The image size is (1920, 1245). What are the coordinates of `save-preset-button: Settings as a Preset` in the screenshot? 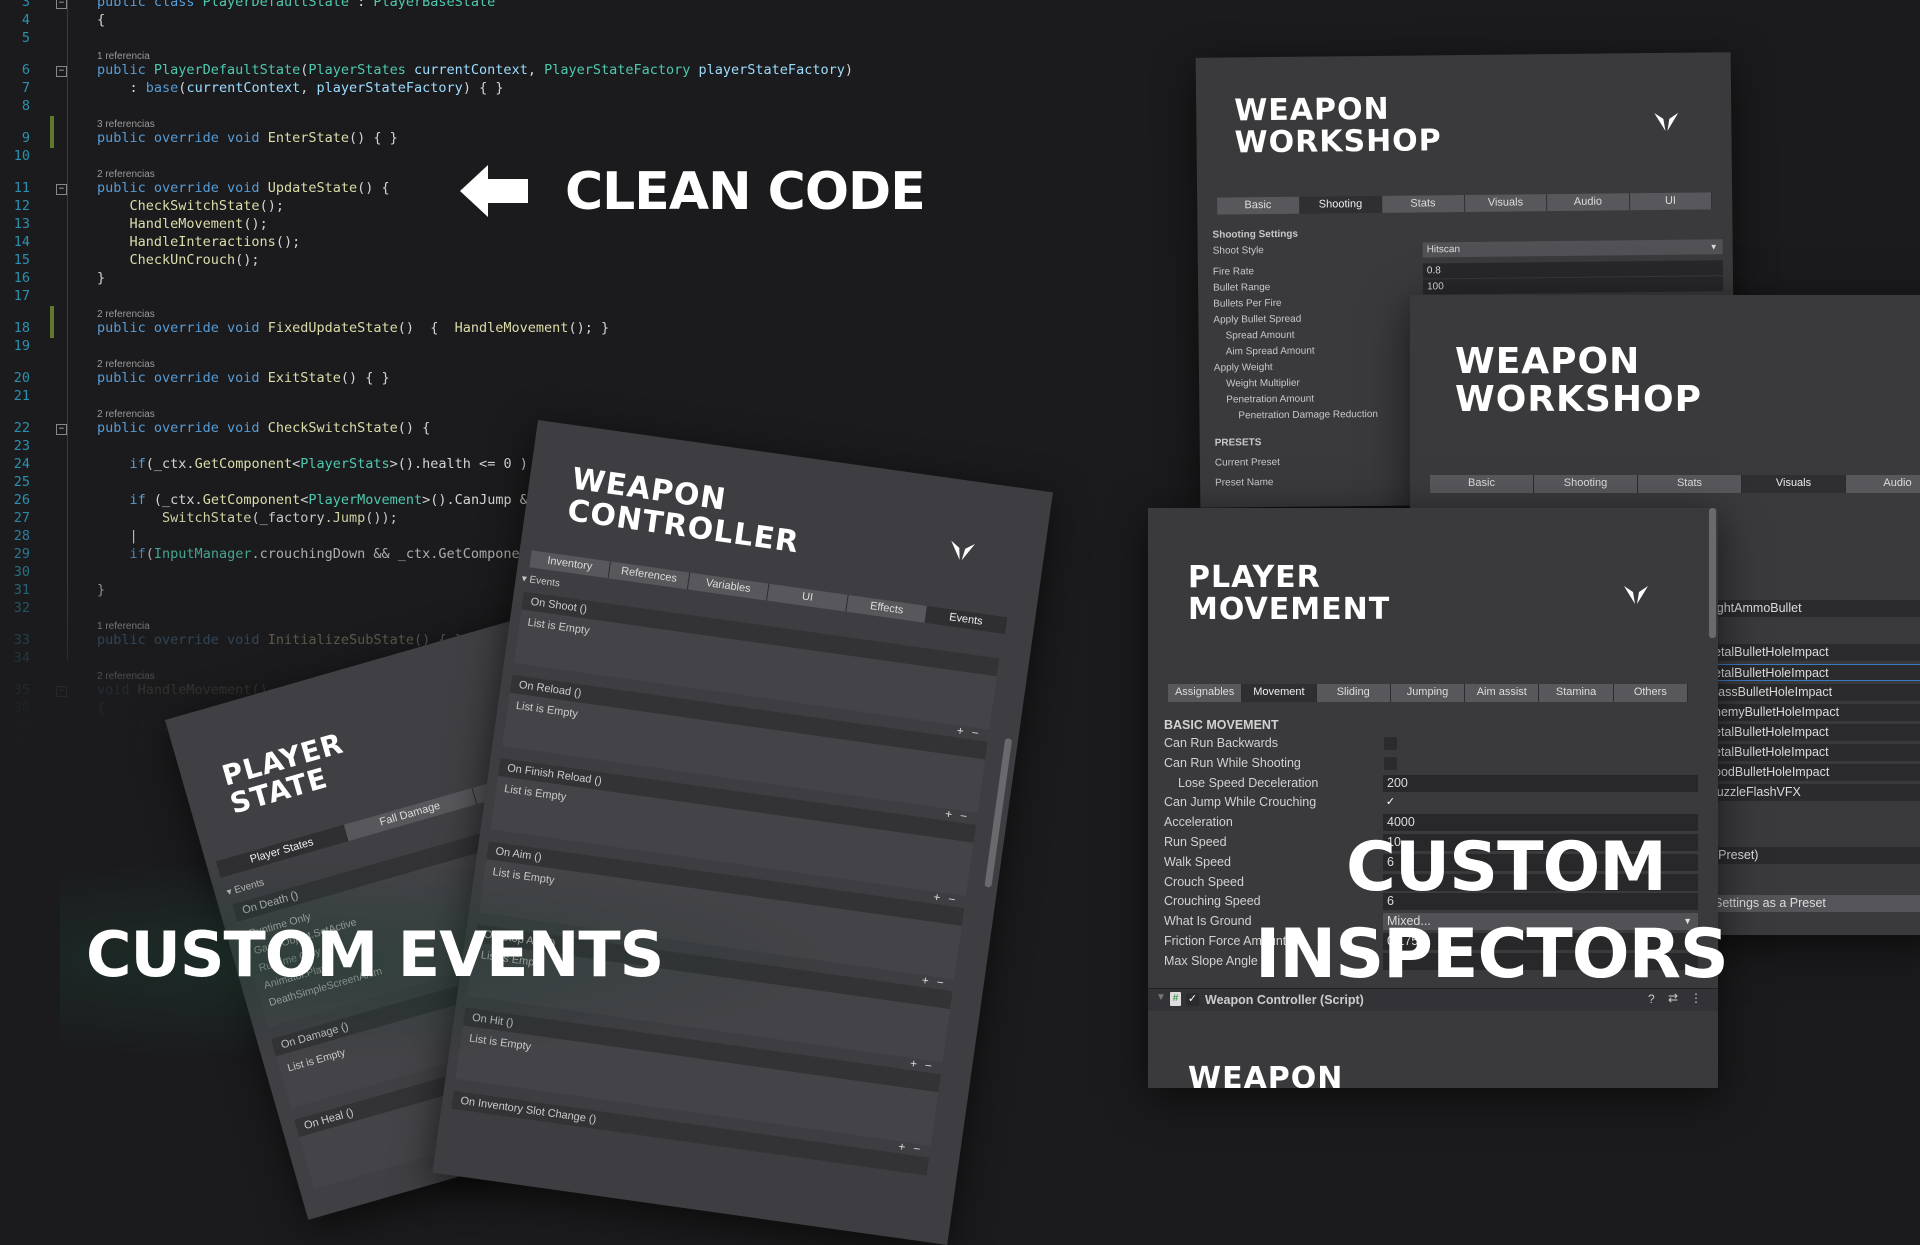 It's located at (1815, 903).